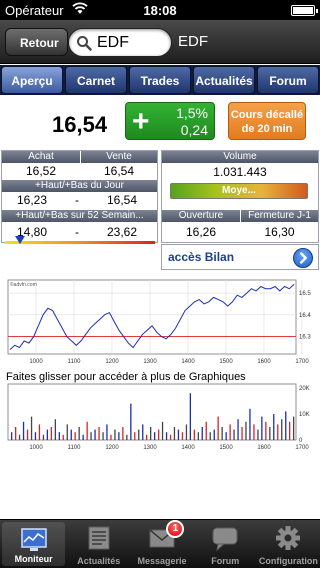  What do you see at coordinates (240, 257) in the screenshot?
I see `bilan-button: accès Bilan` at bounding box center [240, 257].